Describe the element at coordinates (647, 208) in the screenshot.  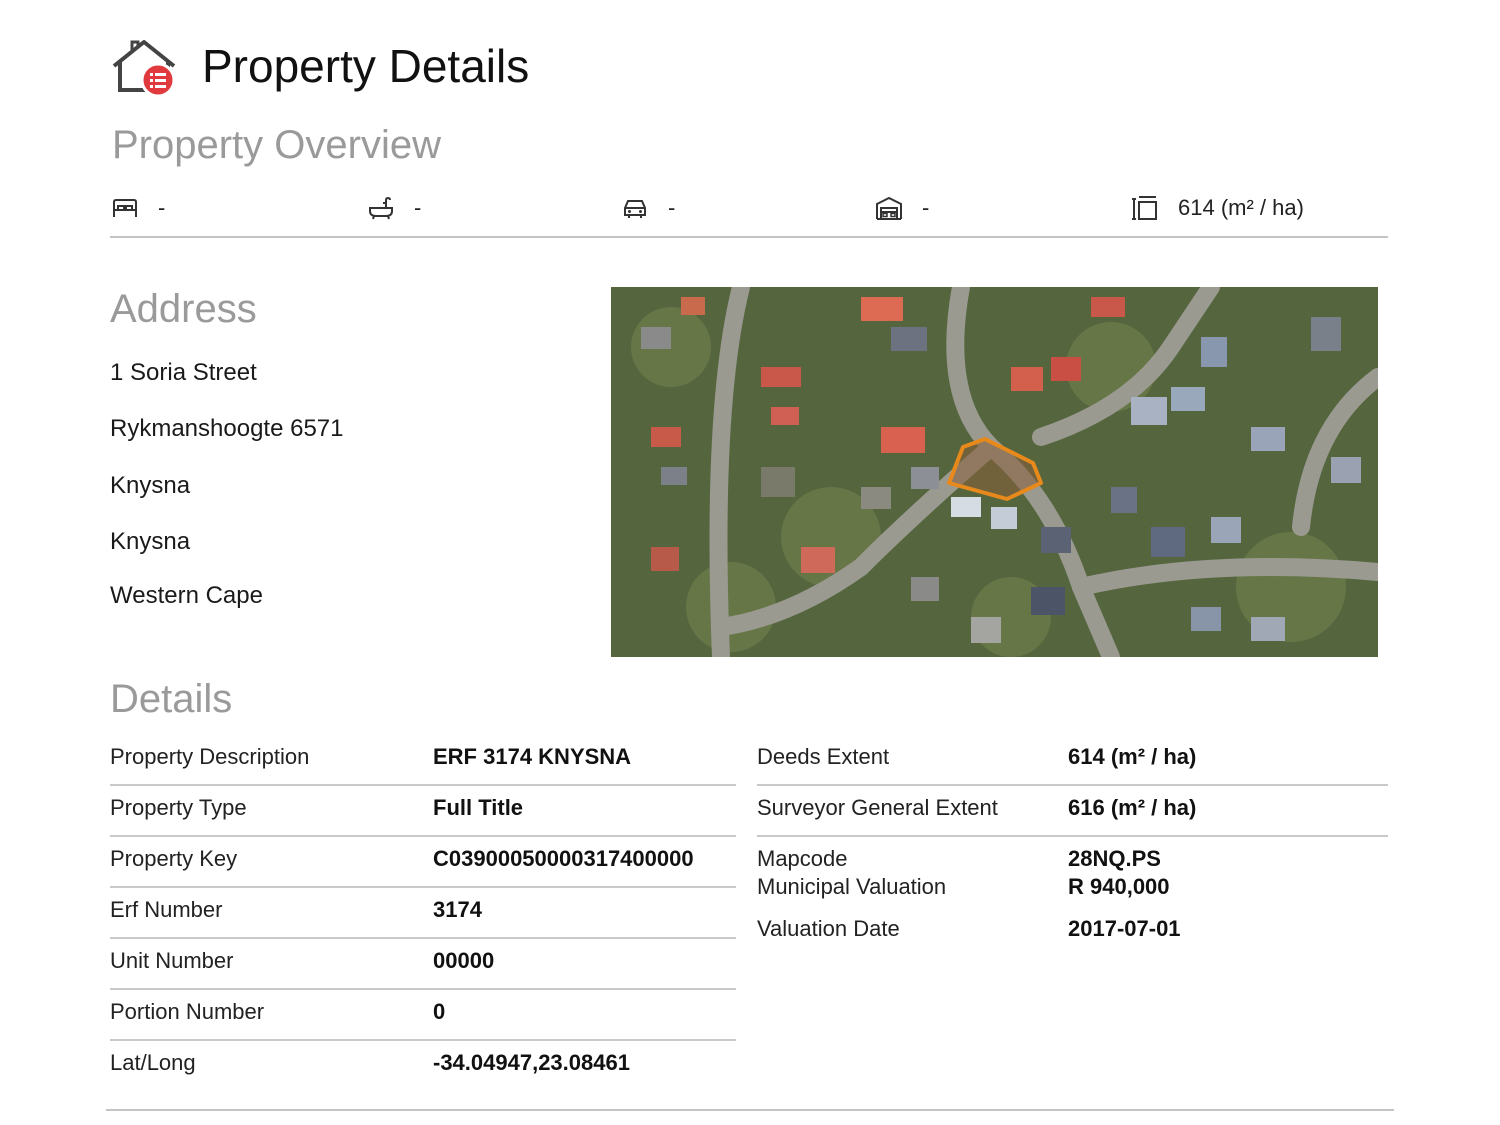
I see `parking-stat: -` at that location.